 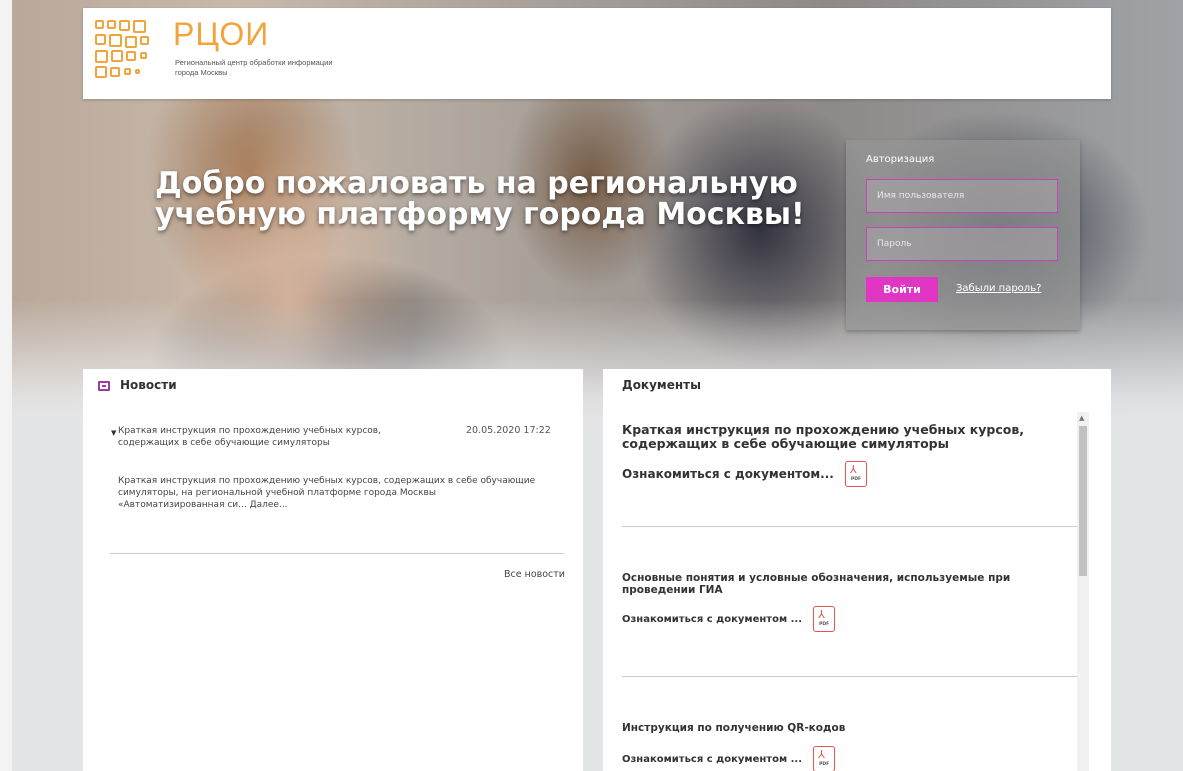 I want to click on brand-subtitle-line1: Региональный центр обработки информации, so click(x=254, y=62).